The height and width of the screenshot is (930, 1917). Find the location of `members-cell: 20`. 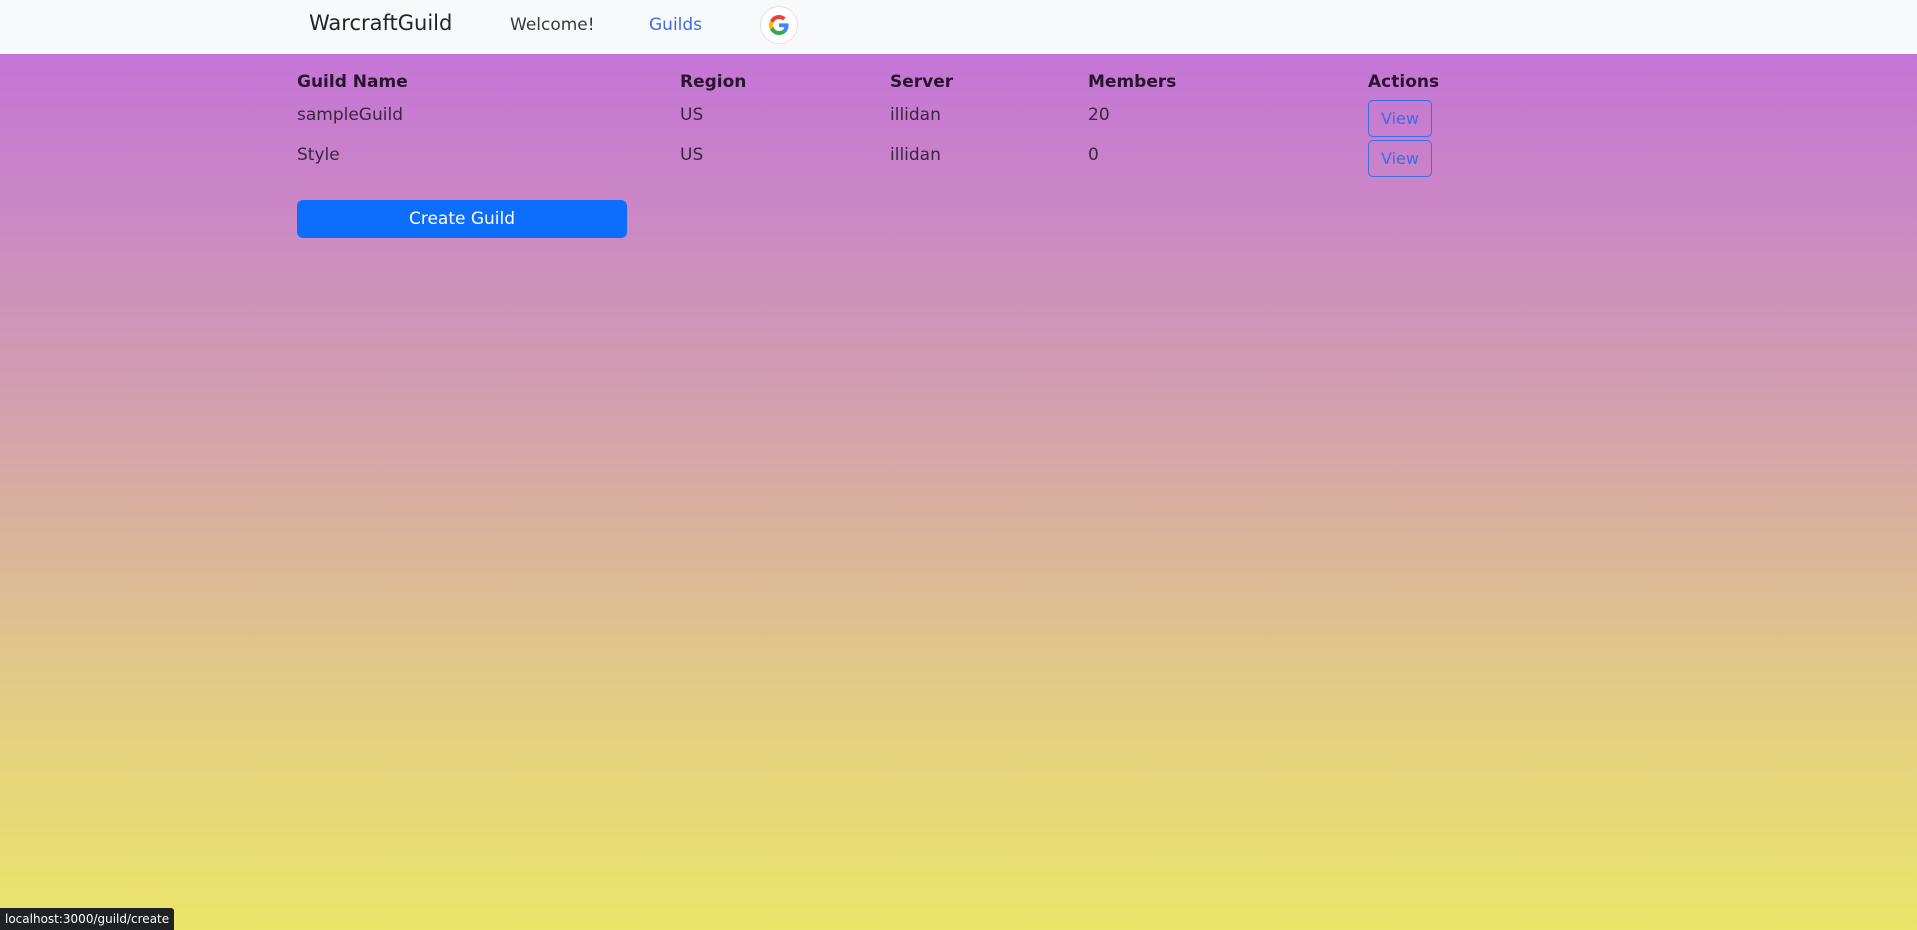

members-cell: 20 is located at coordinates (1099, 115).